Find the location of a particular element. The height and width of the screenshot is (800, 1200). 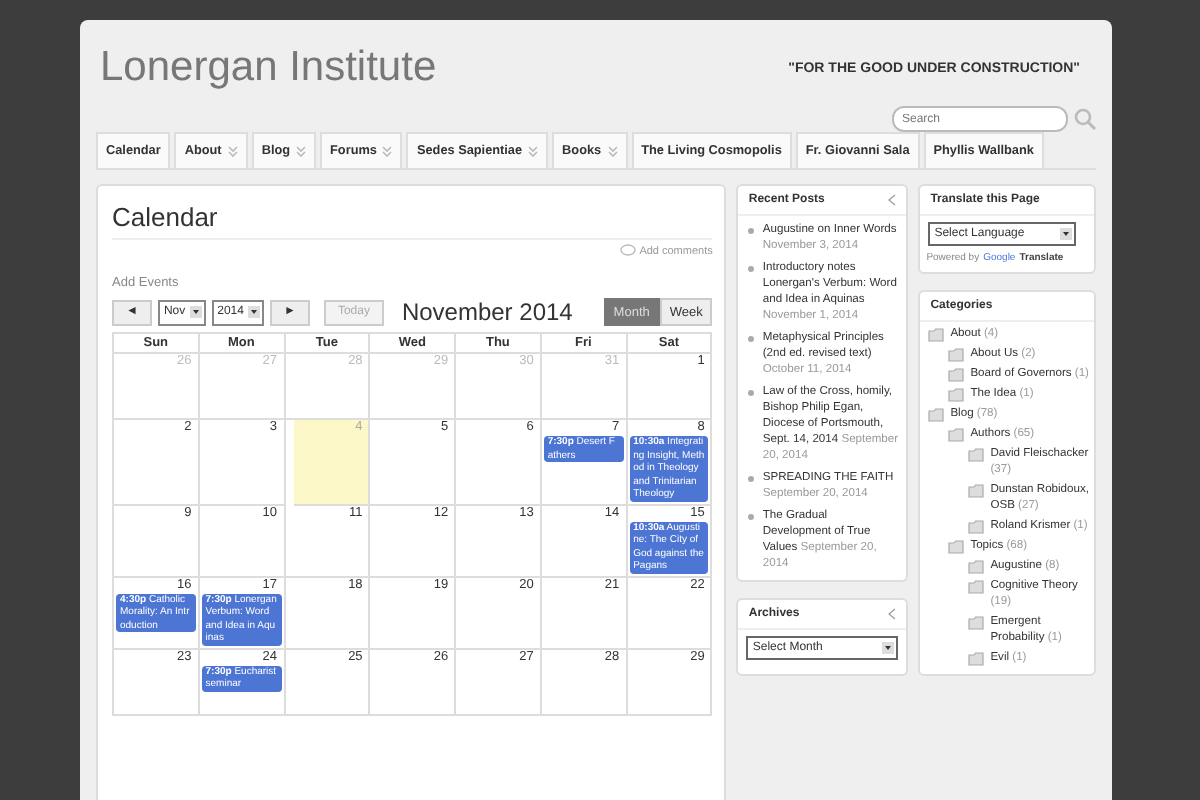

month-heading: November 2014 is located at coordinates (487, 312).